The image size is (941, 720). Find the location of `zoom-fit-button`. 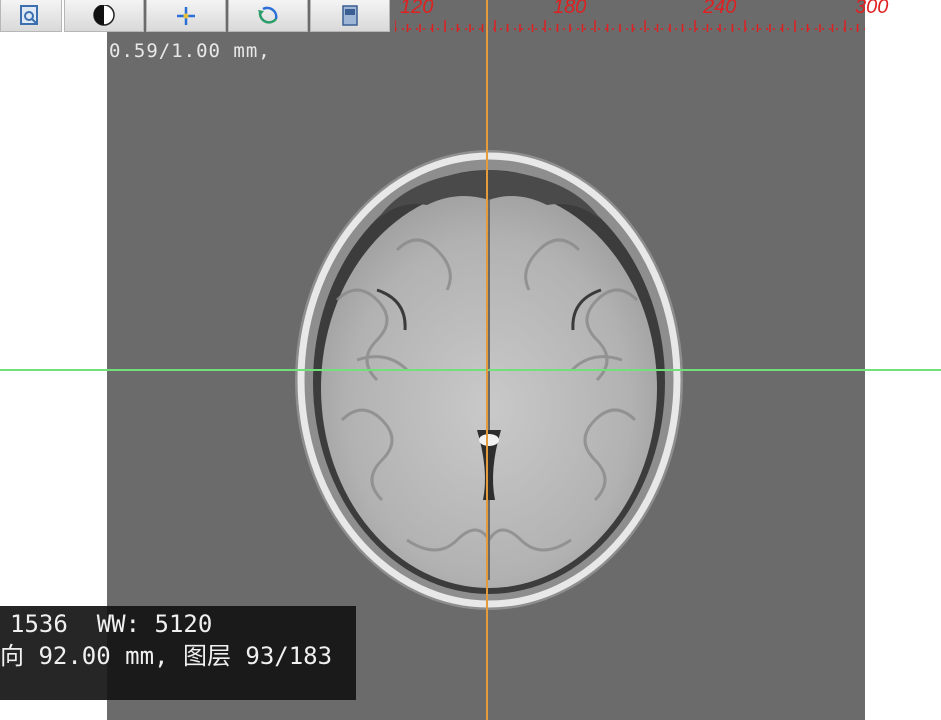

zoom-fit-button is located at coordinates (31, 16).